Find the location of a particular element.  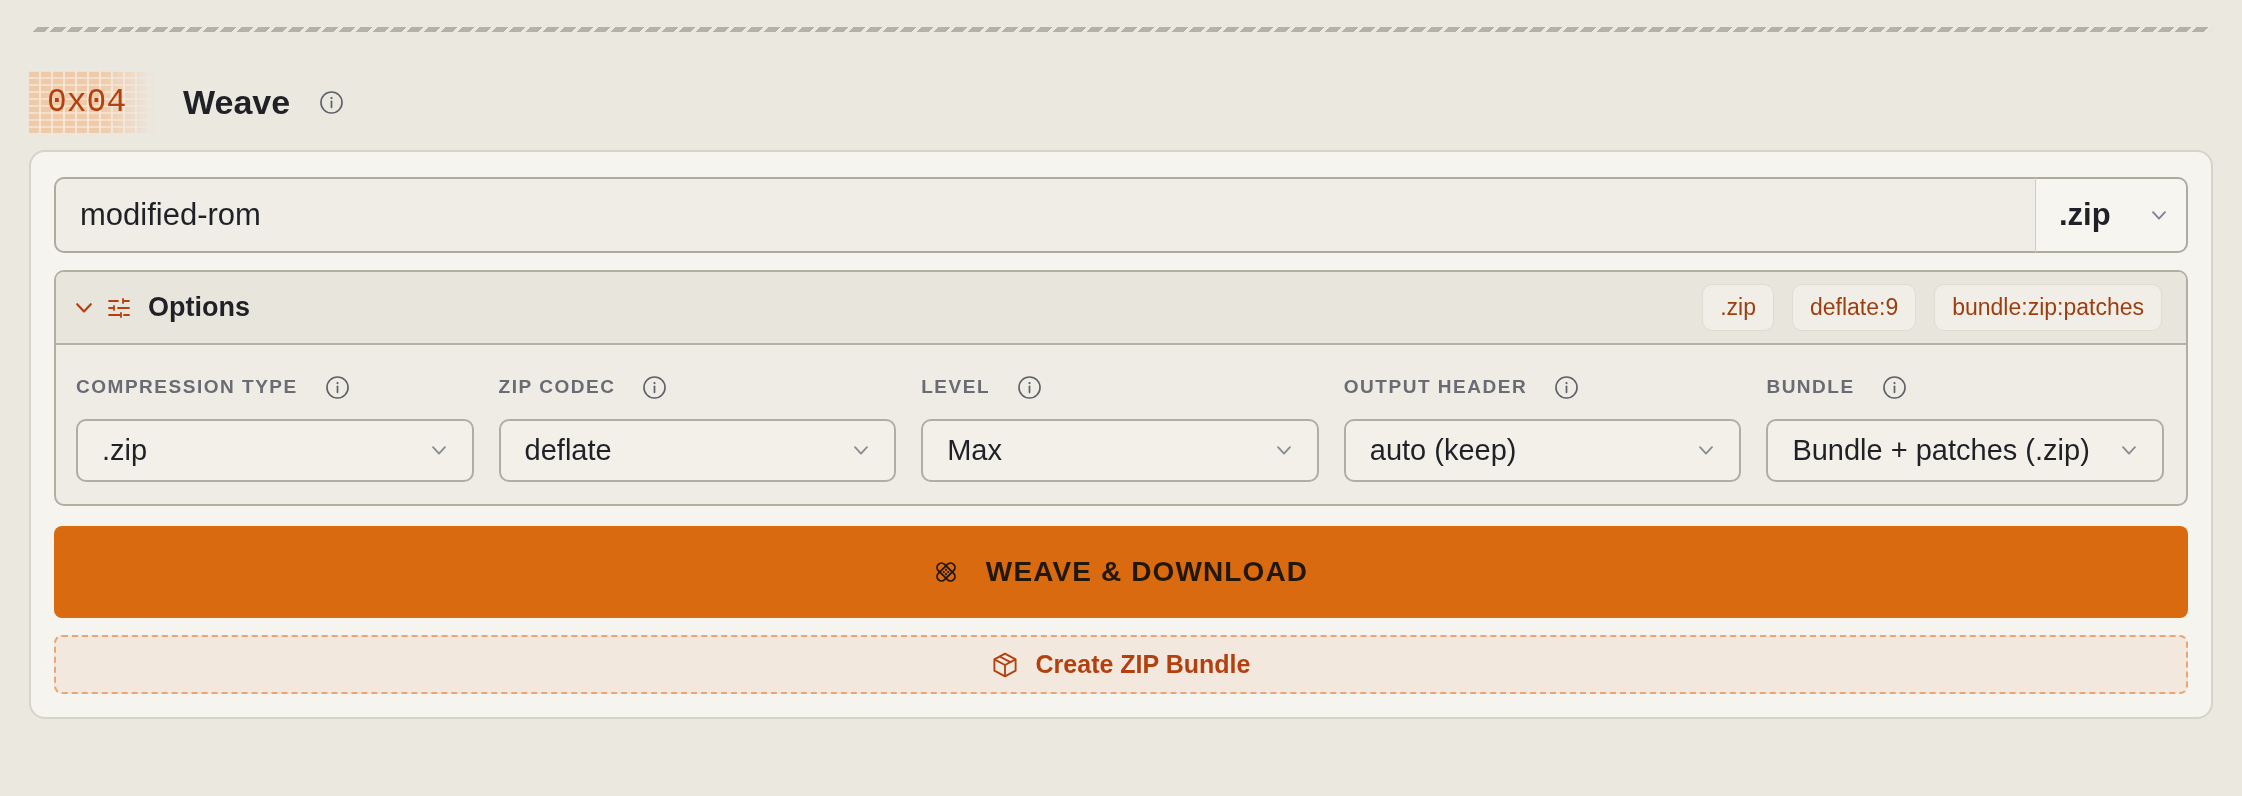

dropdown-select: auto (keep) is located at coordinates (1542, 450).